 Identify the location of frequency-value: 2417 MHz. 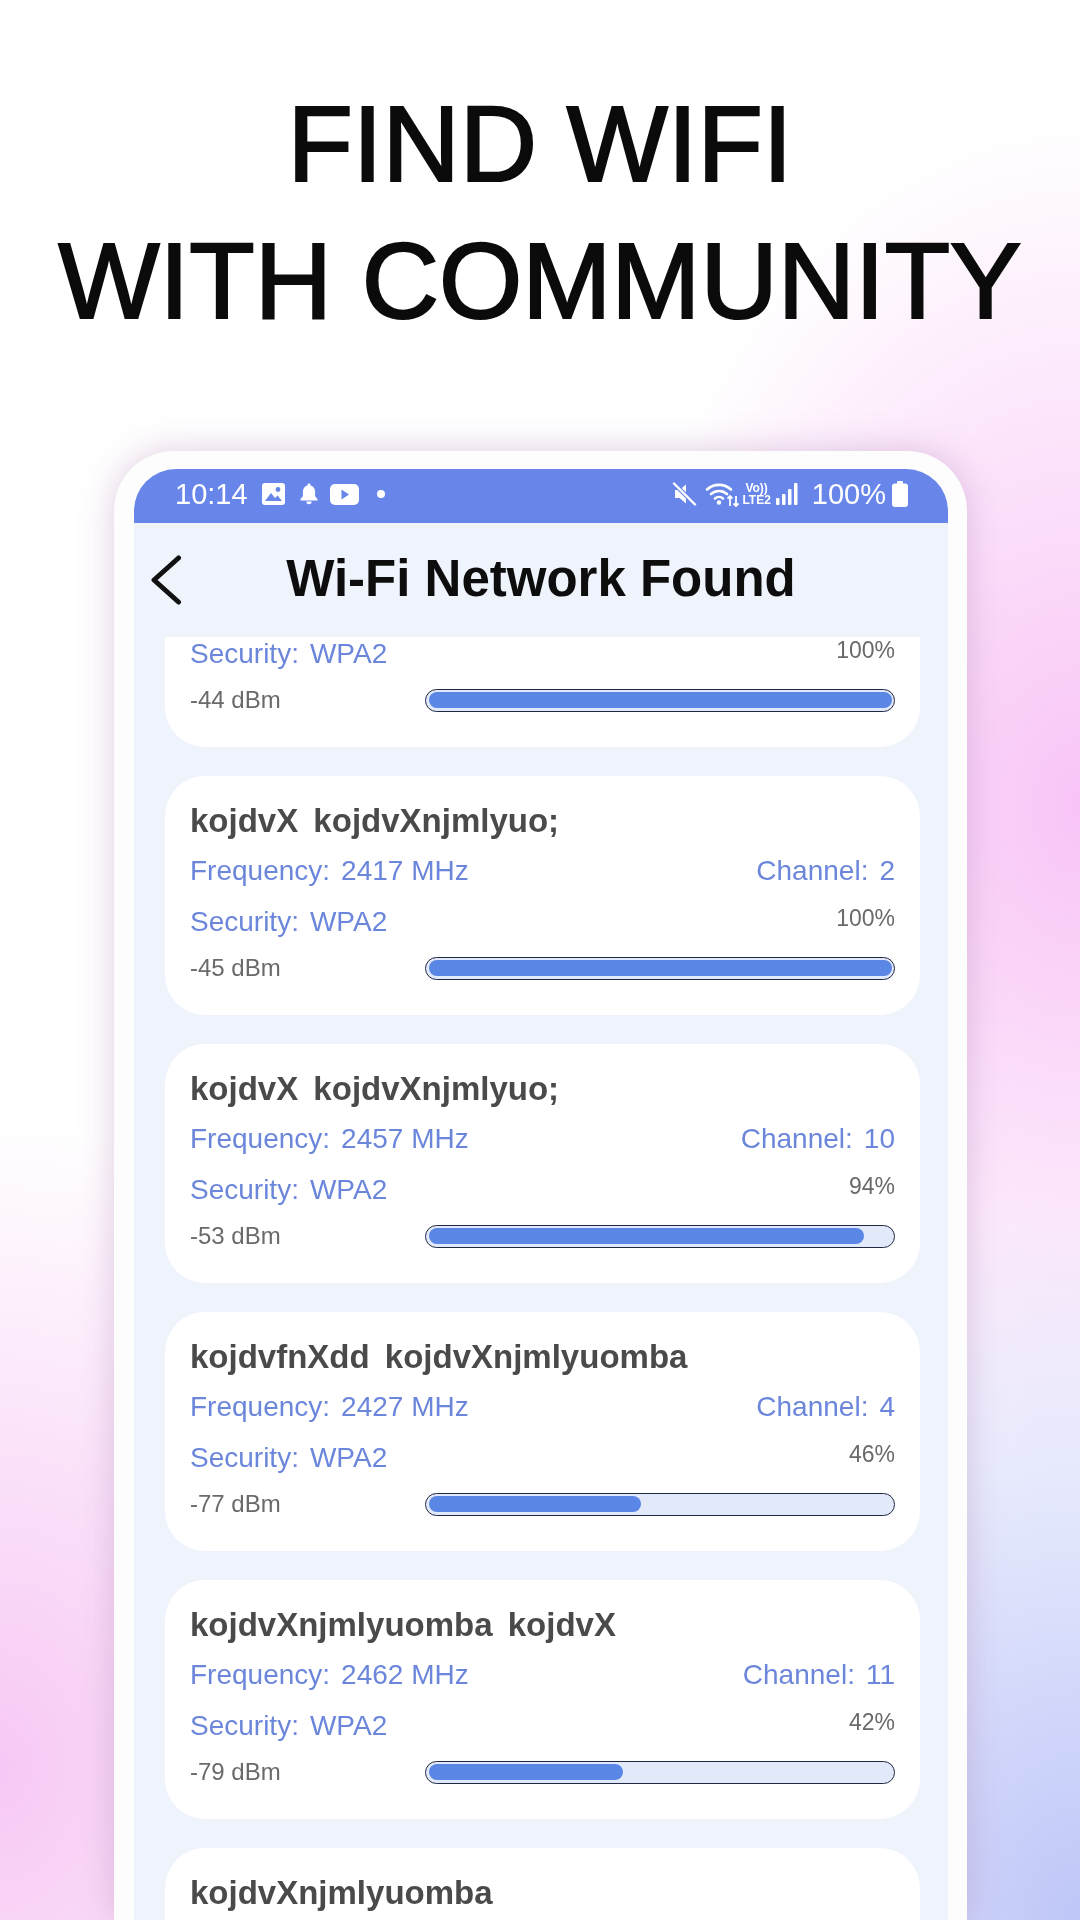
(405, 871).